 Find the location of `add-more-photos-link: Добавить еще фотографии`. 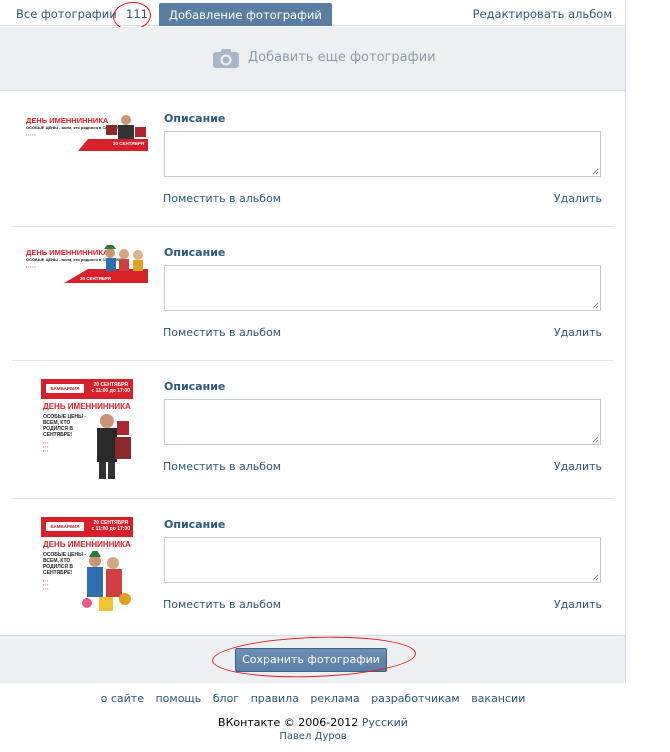

add-more-photos-link: Добавить еще фотографии is located at coordinates (342, 57).